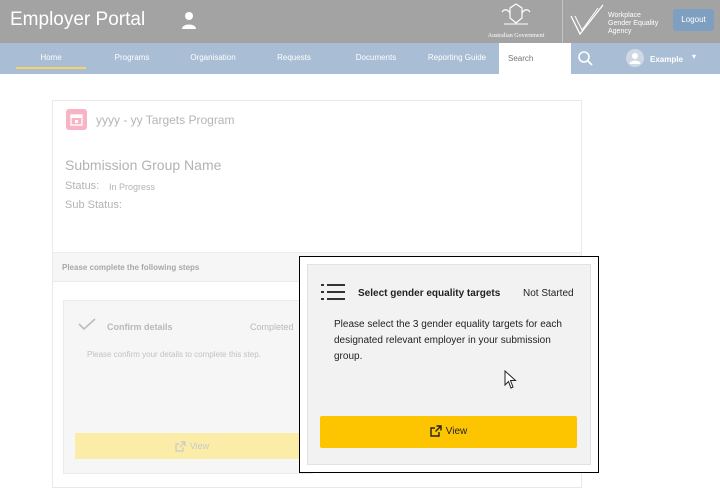 This screenshot has width=720, height=497. What do you see at coordinates (666, 59) in the screenshot?
I see `profile-name: Example` at bounding box center [666, 59].